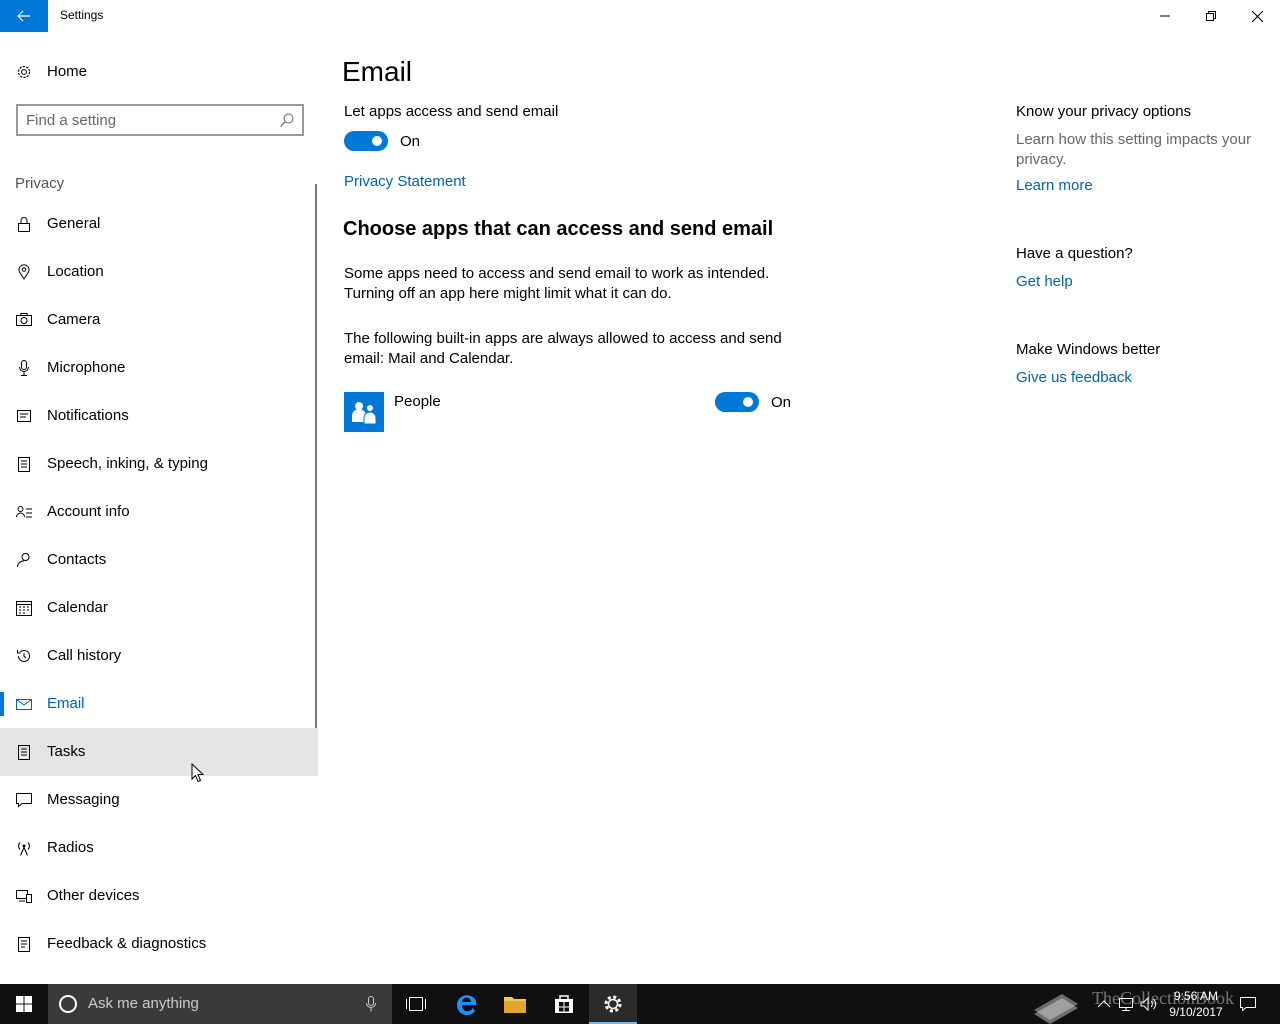 Image resolution: width=1280 pixels, height=1024 pixels. I want to click on cortana-placeholder: Ask me anything, so click(143, 1003).